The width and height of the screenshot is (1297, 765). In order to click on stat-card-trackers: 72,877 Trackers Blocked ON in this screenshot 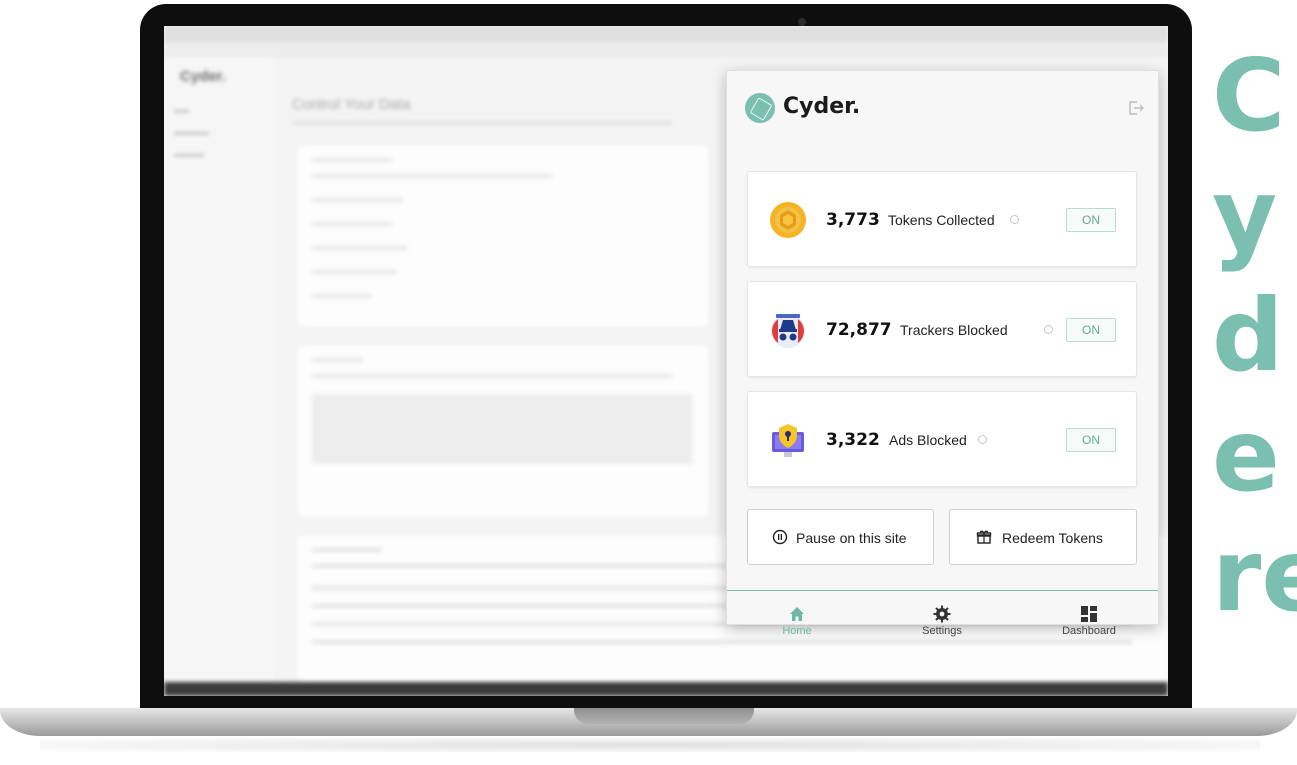, I will do `click(942, 329)`.